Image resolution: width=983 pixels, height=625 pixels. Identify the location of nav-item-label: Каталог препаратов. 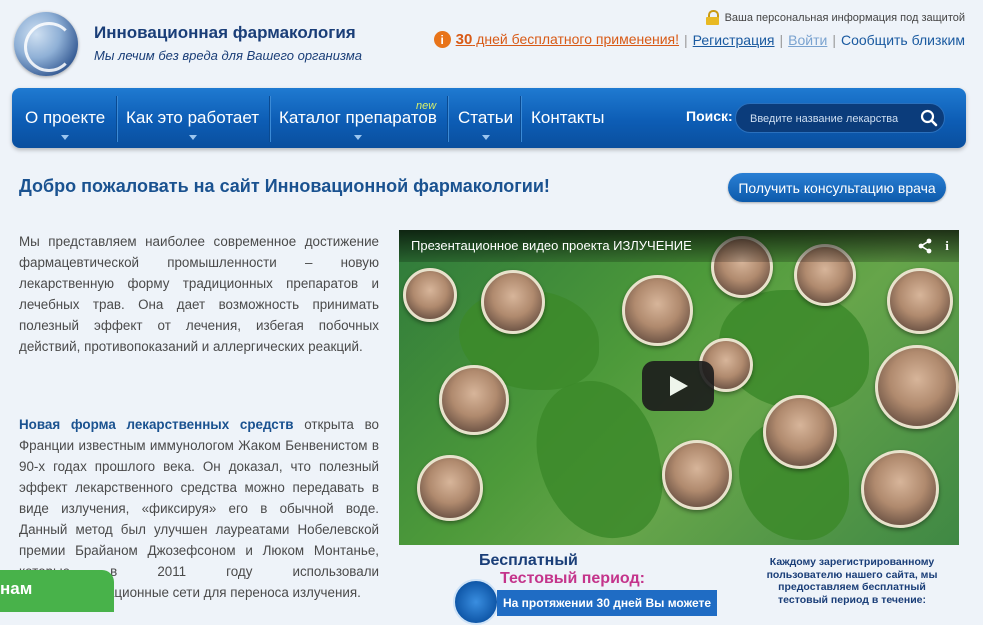
(358, 117).